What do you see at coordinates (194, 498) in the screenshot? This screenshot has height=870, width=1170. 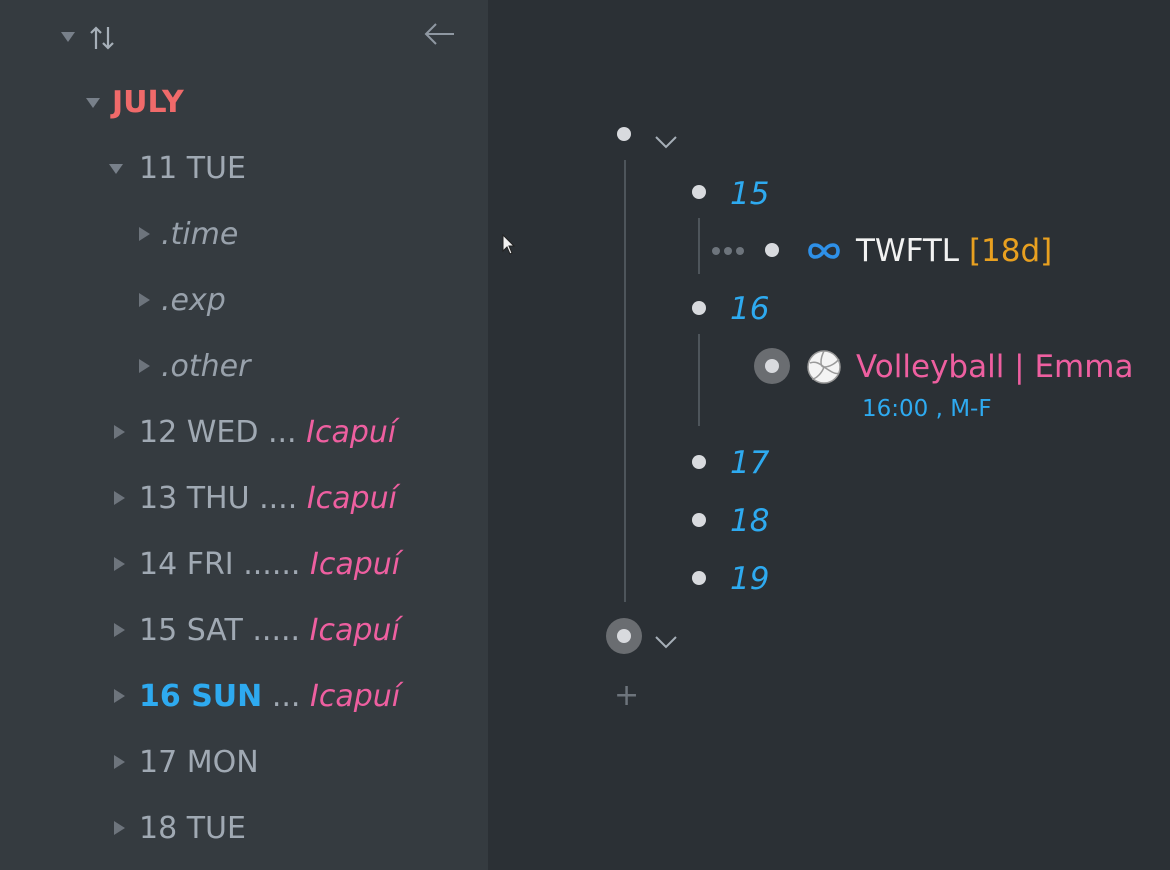 I see `day-label: 13 THU` at bounding box center [194, 498].